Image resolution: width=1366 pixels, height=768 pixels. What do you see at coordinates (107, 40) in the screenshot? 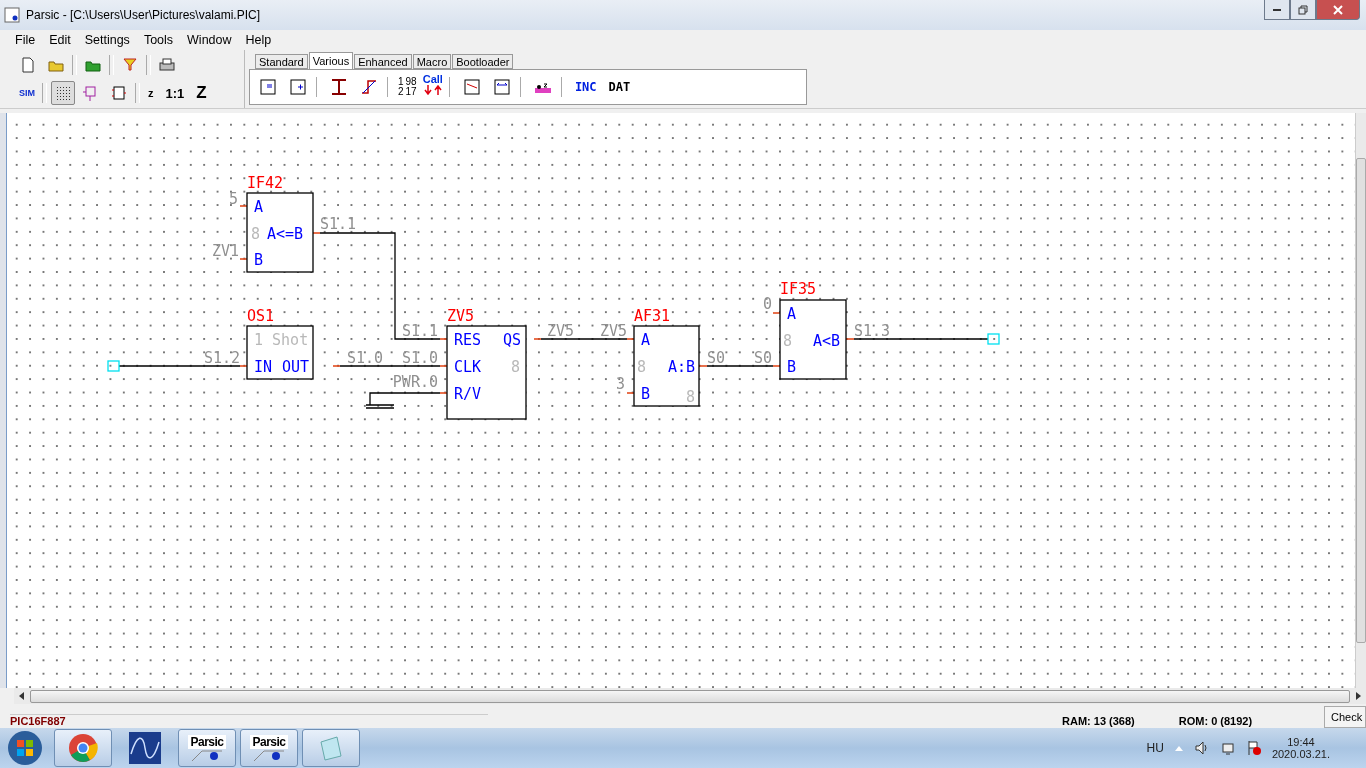
I see `menu-item: Settings` at bounding box center [107, 40].